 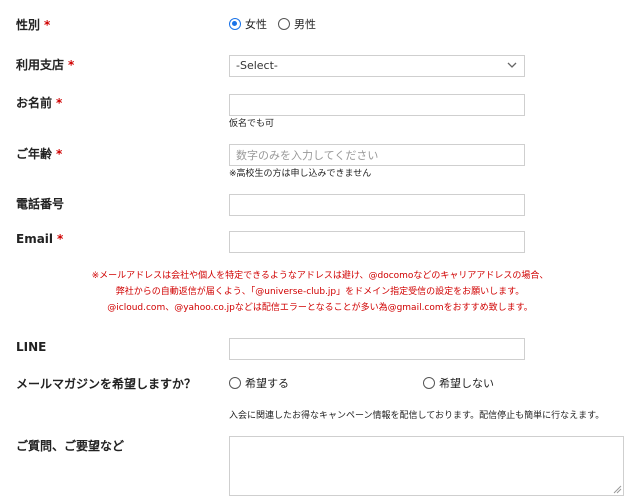 I want to click on magazine-label: メールマガジンを希望しますか？, so click(x=106, y=384).